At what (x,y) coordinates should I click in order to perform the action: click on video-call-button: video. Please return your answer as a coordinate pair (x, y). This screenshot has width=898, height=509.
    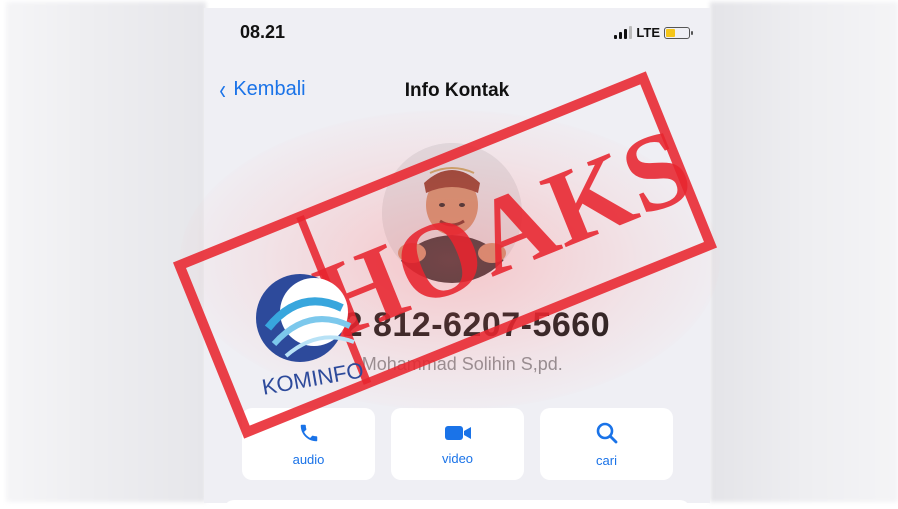
    Looking at the image, I should click on (457, 444).